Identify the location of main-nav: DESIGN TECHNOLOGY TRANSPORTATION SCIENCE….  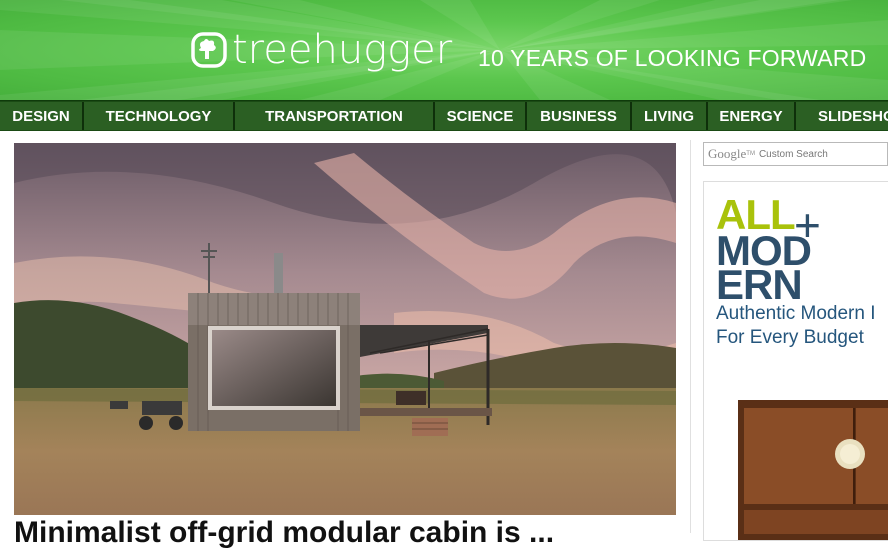
(444, 115).